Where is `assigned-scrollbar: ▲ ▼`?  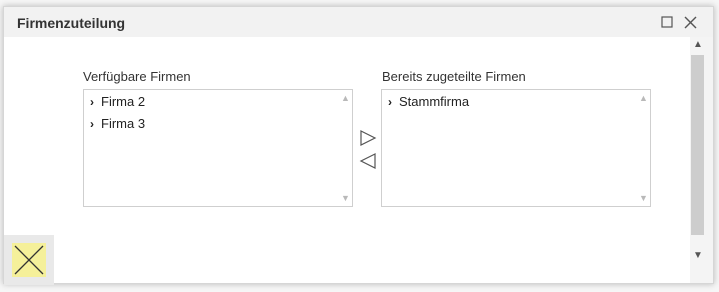 assigned-scrollbar: ▲ ▼ is located at coordinates (643, 148).